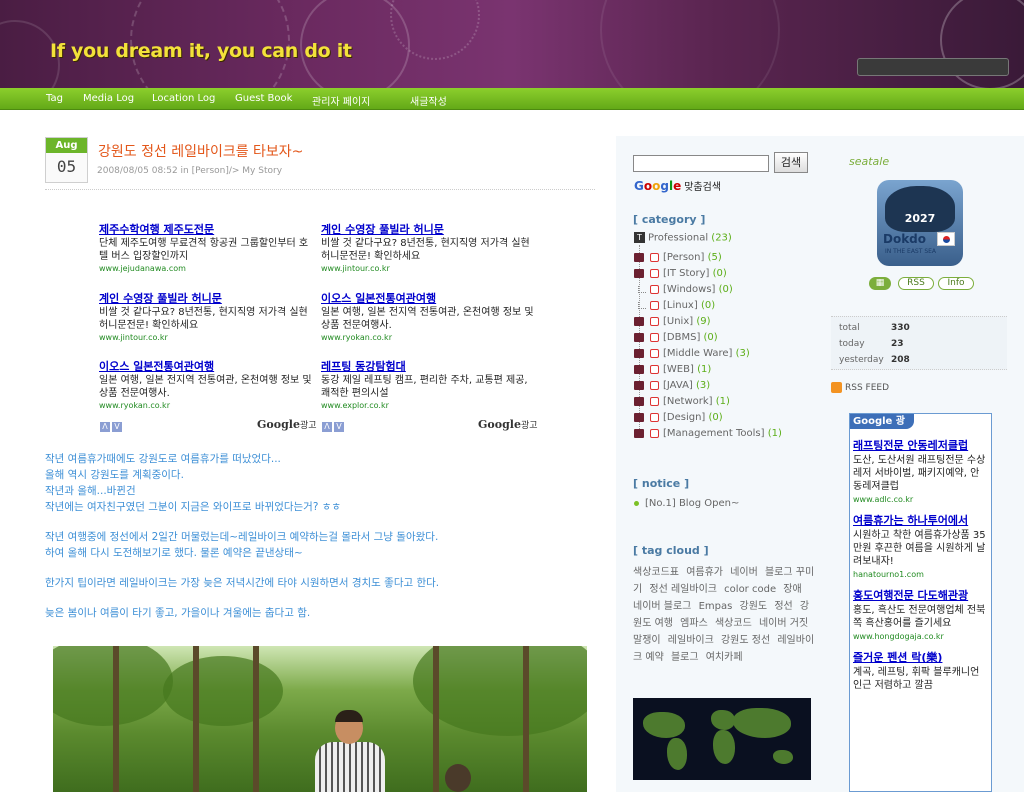  Describe the element at coordinates (691, 640) in the screenshot. I see `tag-link: 레일바이크` at that location.